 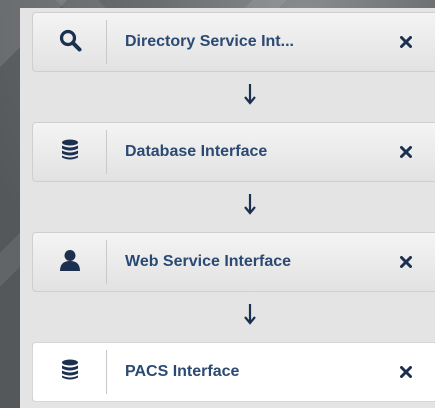 What do you see at coordinates (208, 261) in the screenshot?
I see `node-label: Web Service Interface` at bounding box center [208, 261].